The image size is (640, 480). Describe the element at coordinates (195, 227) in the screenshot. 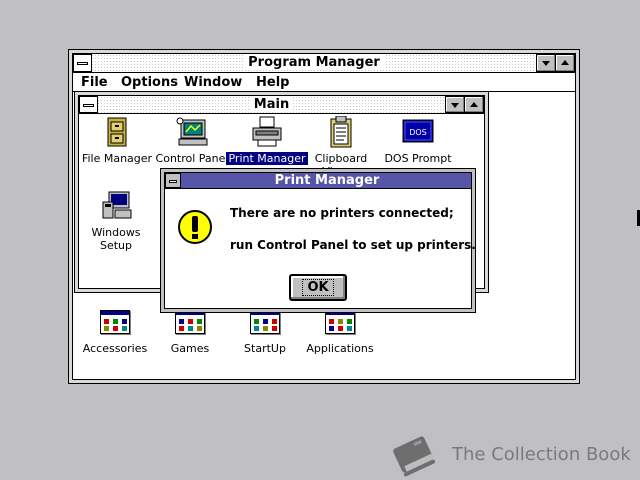

I see `exclamation-icon` at that location.